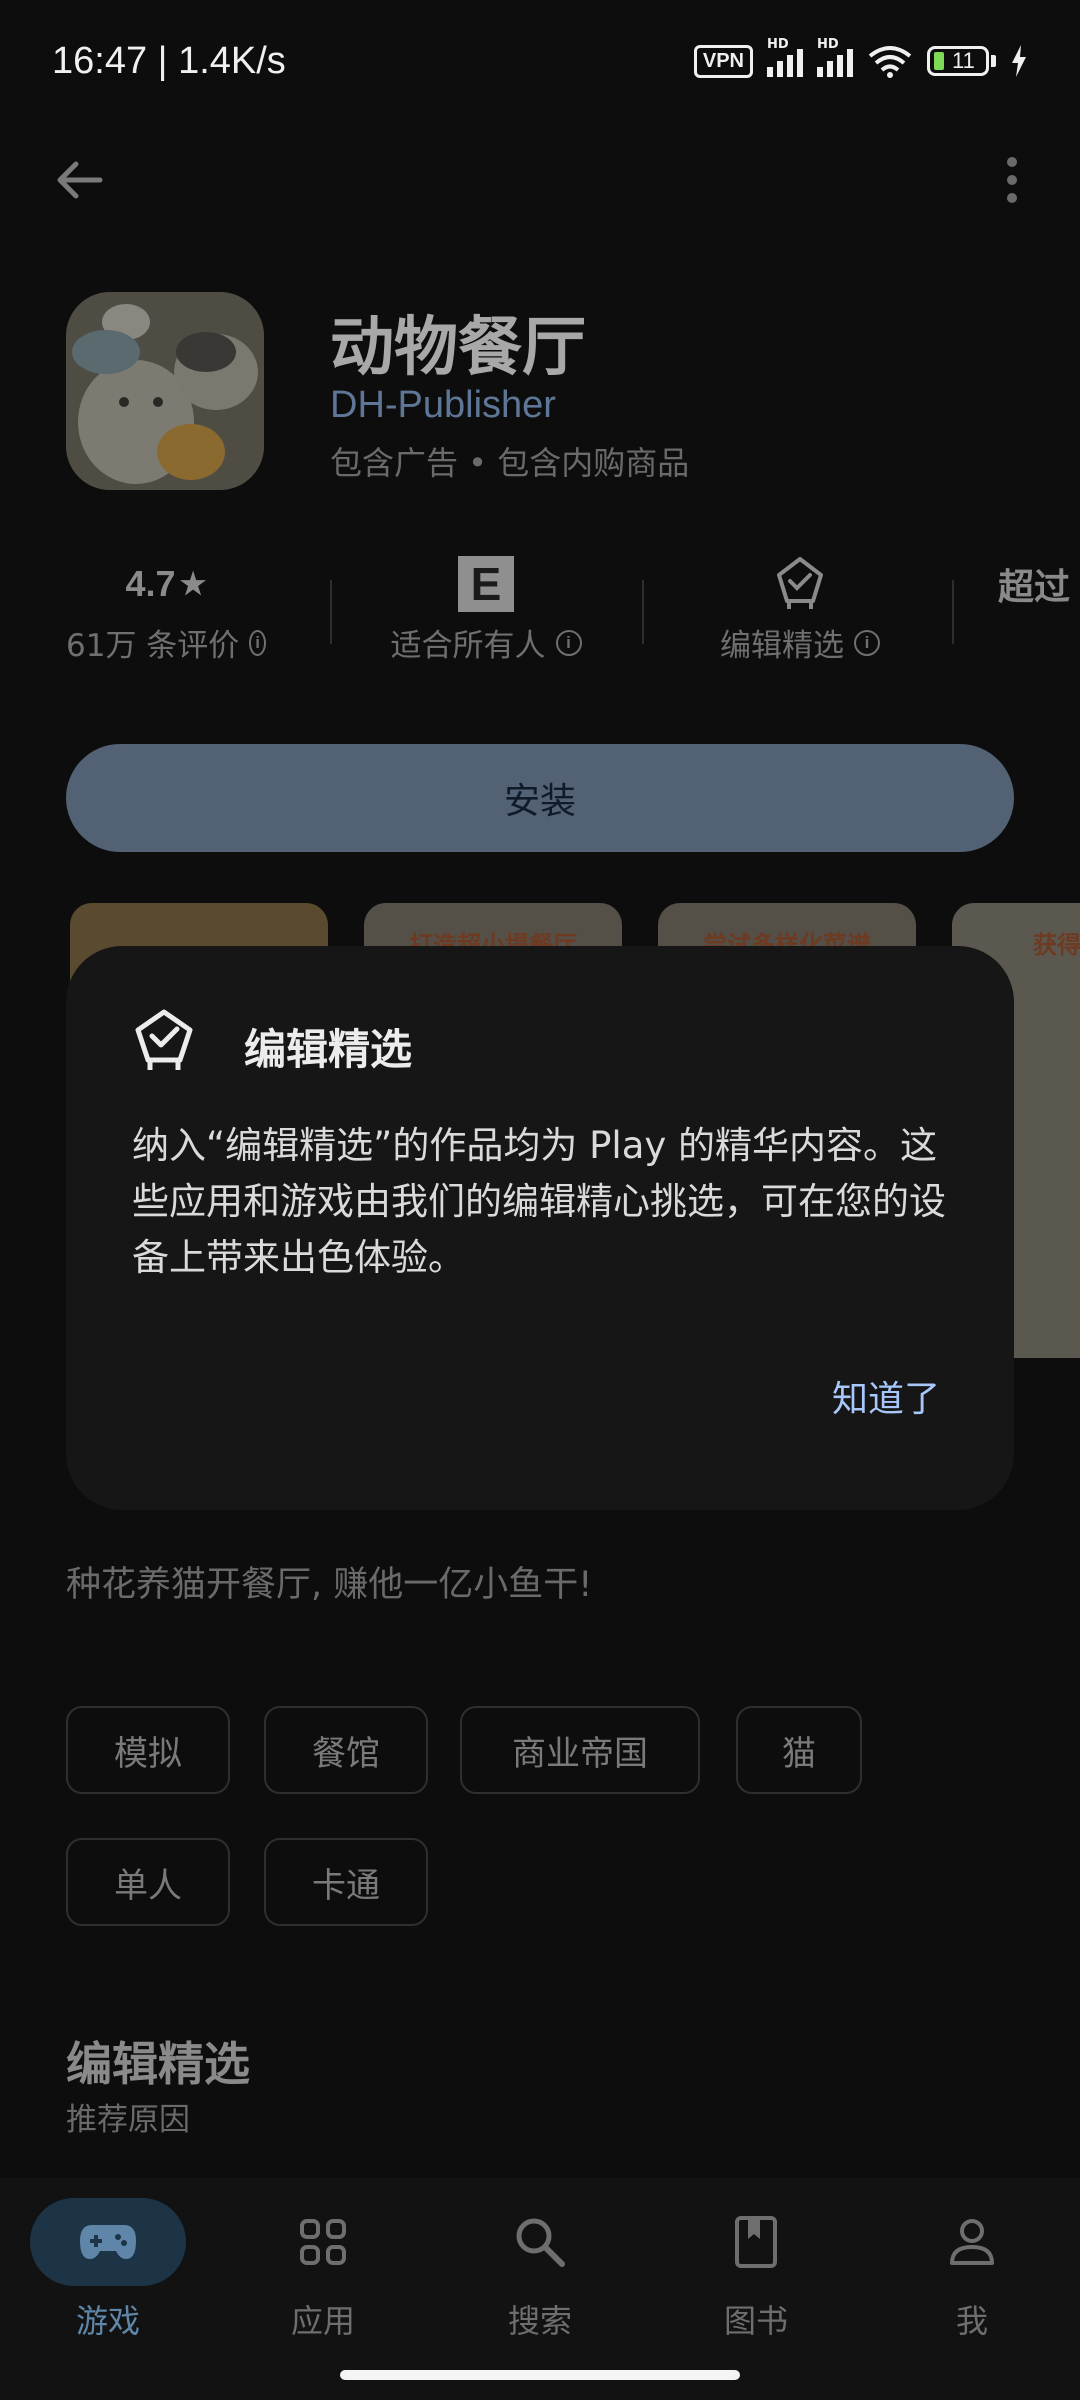  Describe the element at coordinates (458, 348) in the screenshot. I see `app-title: 动物餐厅` at that location.